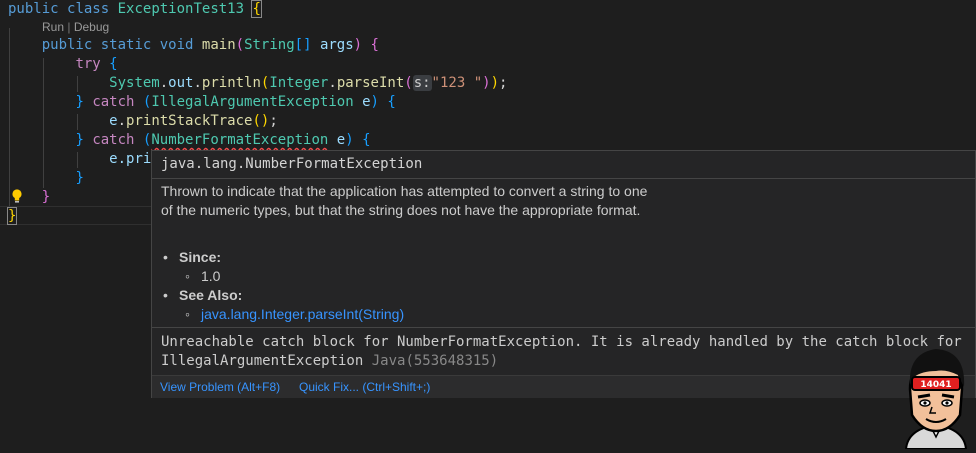 The height and width of the screenshot is (453, 976). What do you see at coordinates (302, 314) in the screenshot?
I see `see-also-link: java.lang.Integer.parseInt(String)` at bounding box center [302, 314].